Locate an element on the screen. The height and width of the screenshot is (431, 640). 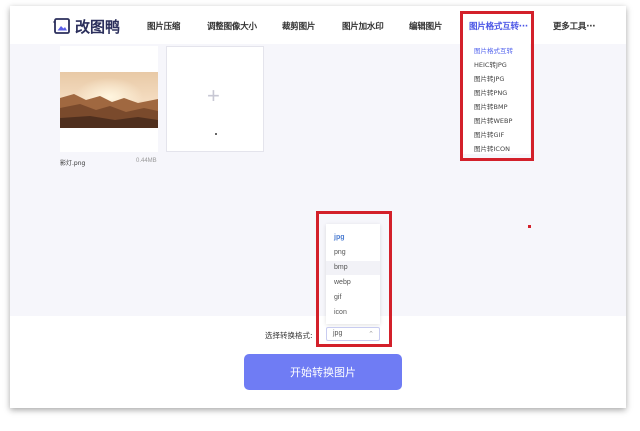
image-frame-icon is located at coordinates (61, 26).